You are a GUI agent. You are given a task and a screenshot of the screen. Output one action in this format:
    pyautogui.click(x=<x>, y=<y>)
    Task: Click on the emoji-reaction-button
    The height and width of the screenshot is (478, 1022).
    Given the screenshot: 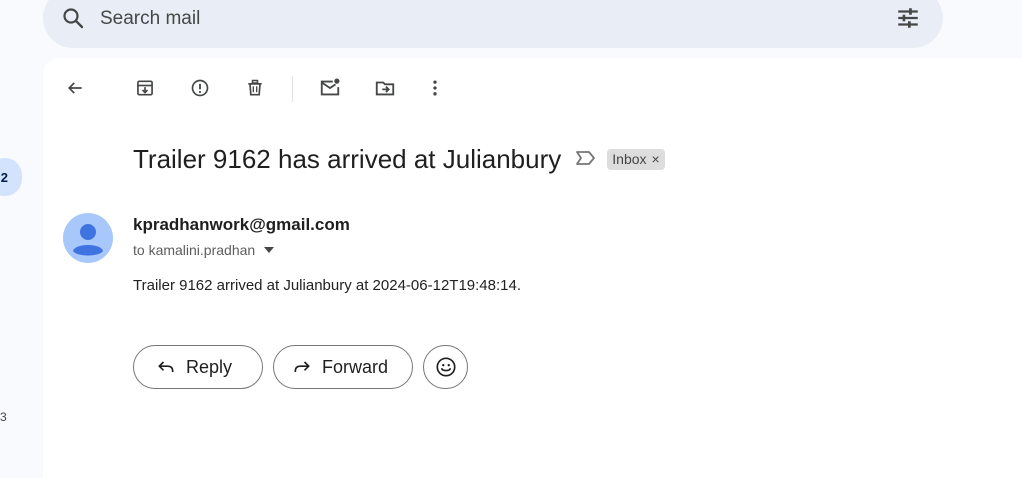 What is the action you would take?
    pyautogui.click(x=445, y=367)
    